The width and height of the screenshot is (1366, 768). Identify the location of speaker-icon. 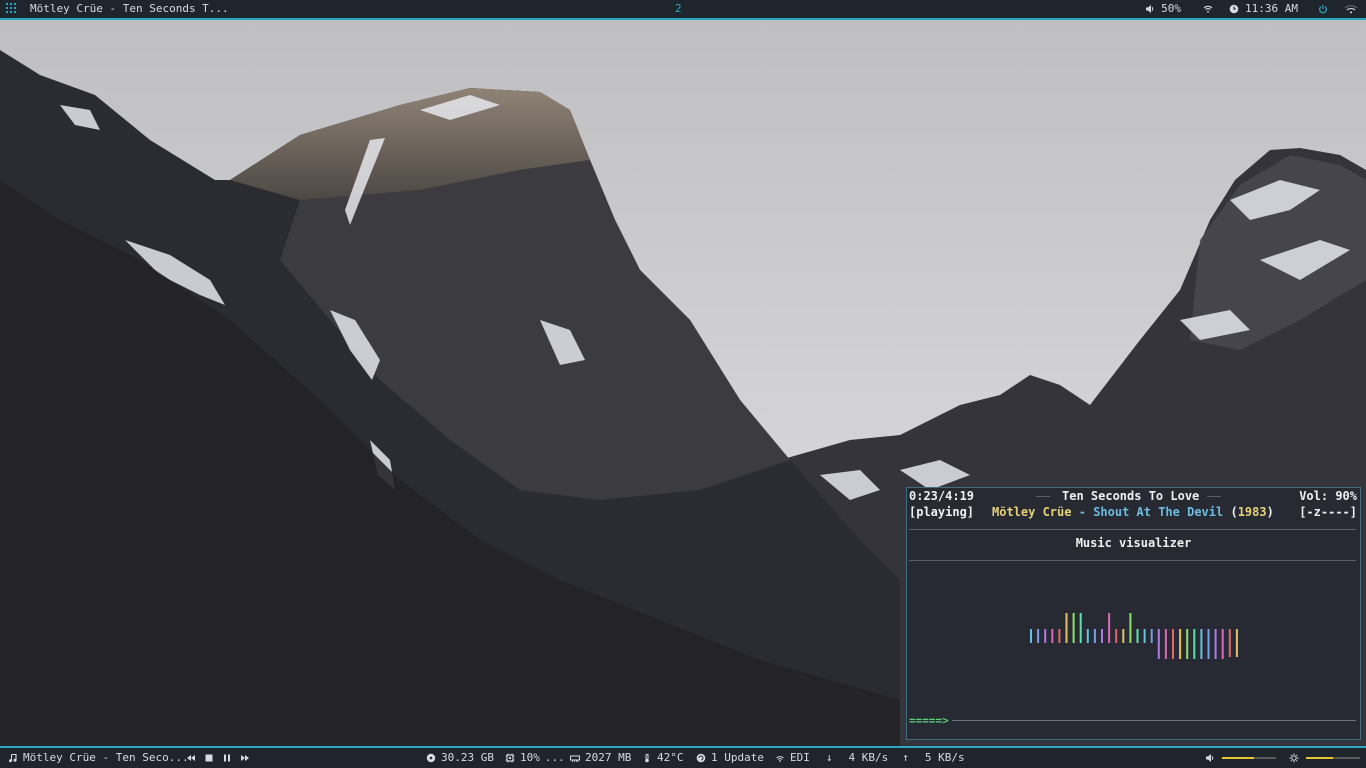
(1150, 9).